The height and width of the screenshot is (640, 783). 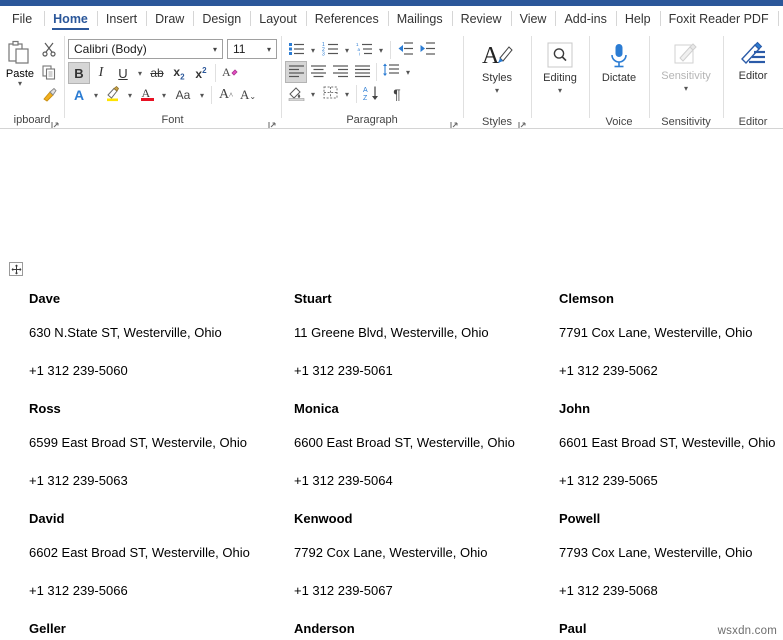 I want to click on font-size-combobox: 11 ▾, so click(x=252, y=49).